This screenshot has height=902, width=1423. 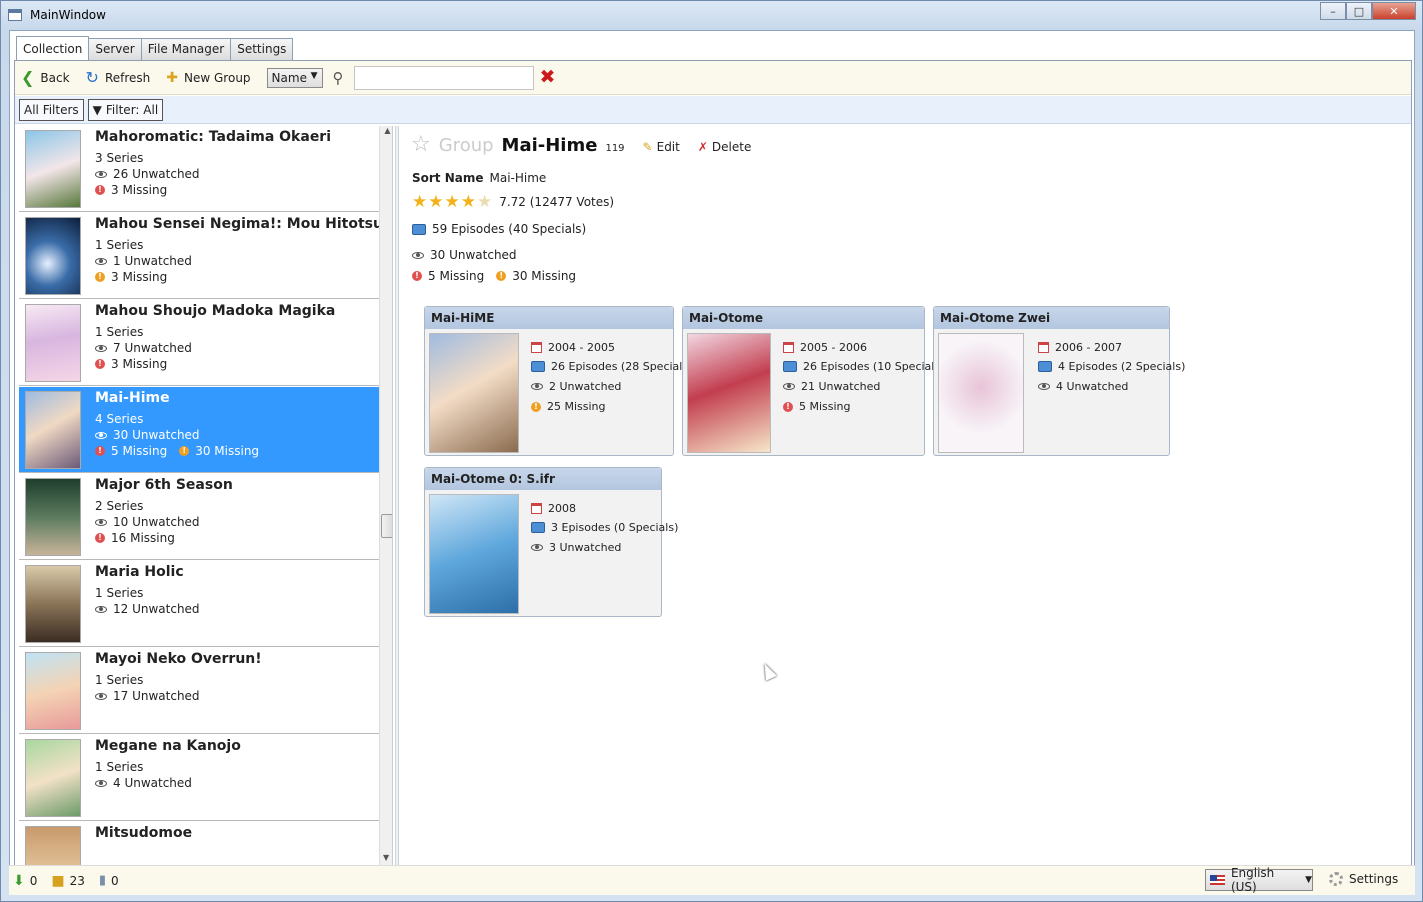 What do you see at coordinates (729, 393) in the screenshot?
I see `series-poster` at bounding box center [729, 393].